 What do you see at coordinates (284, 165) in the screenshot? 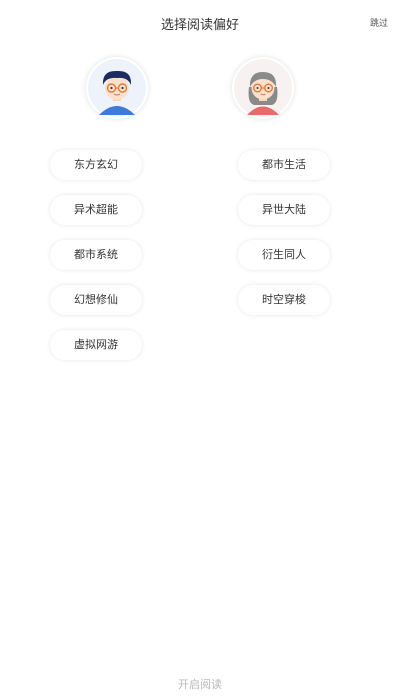
I see `genre-chip-dushi-shenghuo: 都市生活` at bounding box center [284, 165].